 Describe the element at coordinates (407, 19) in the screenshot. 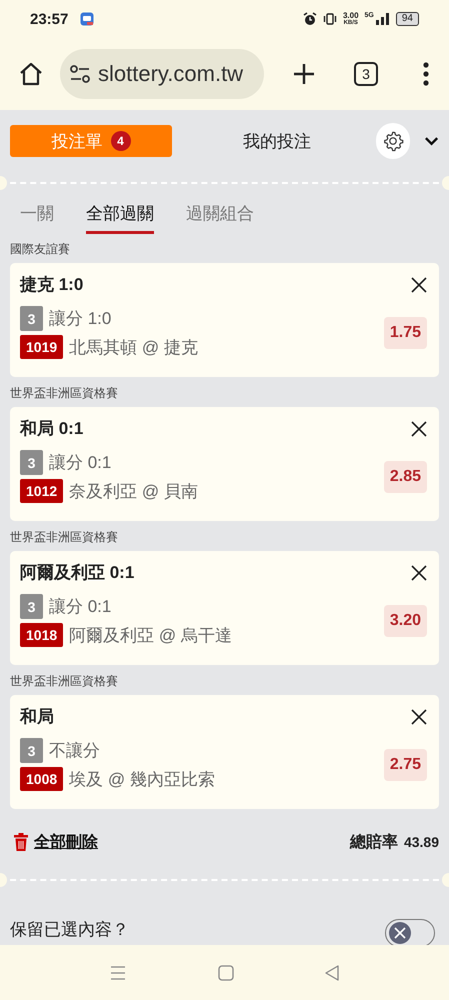

I see `battery-level: 94` at that location.